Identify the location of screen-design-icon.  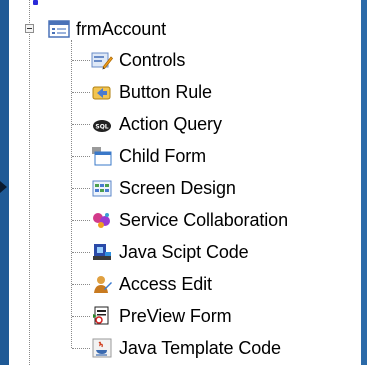
(102, 188).